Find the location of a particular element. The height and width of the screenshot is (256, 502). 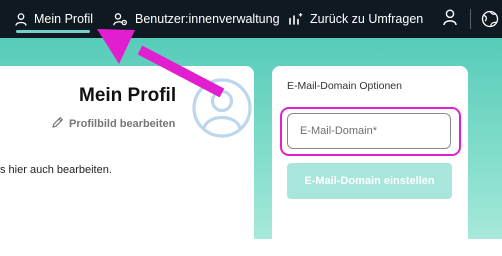

pencil-icon is located at coordinates (57, 124).